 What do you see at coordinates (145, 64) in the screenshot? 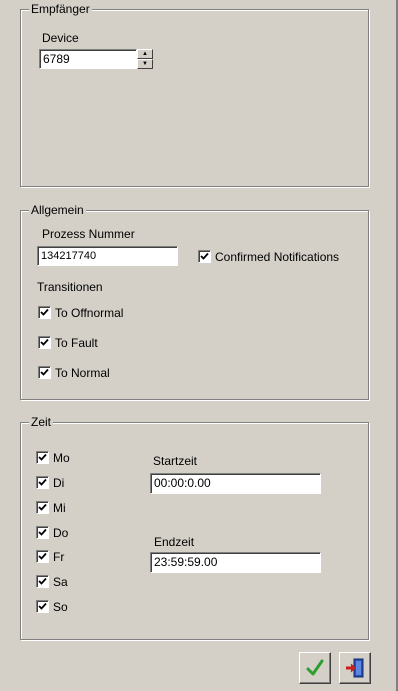
I see `spin-down-button: ▼` at bounding box center [145, 64].